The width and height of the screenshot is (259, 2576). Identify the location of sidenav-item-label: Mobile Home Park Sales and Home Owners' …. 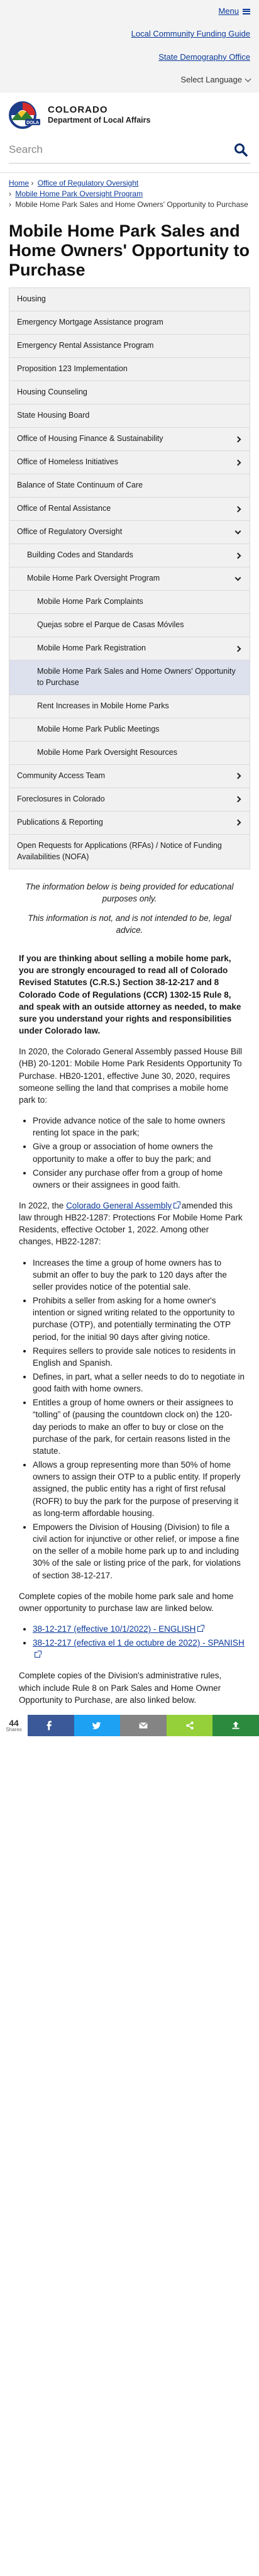
(136, 677).